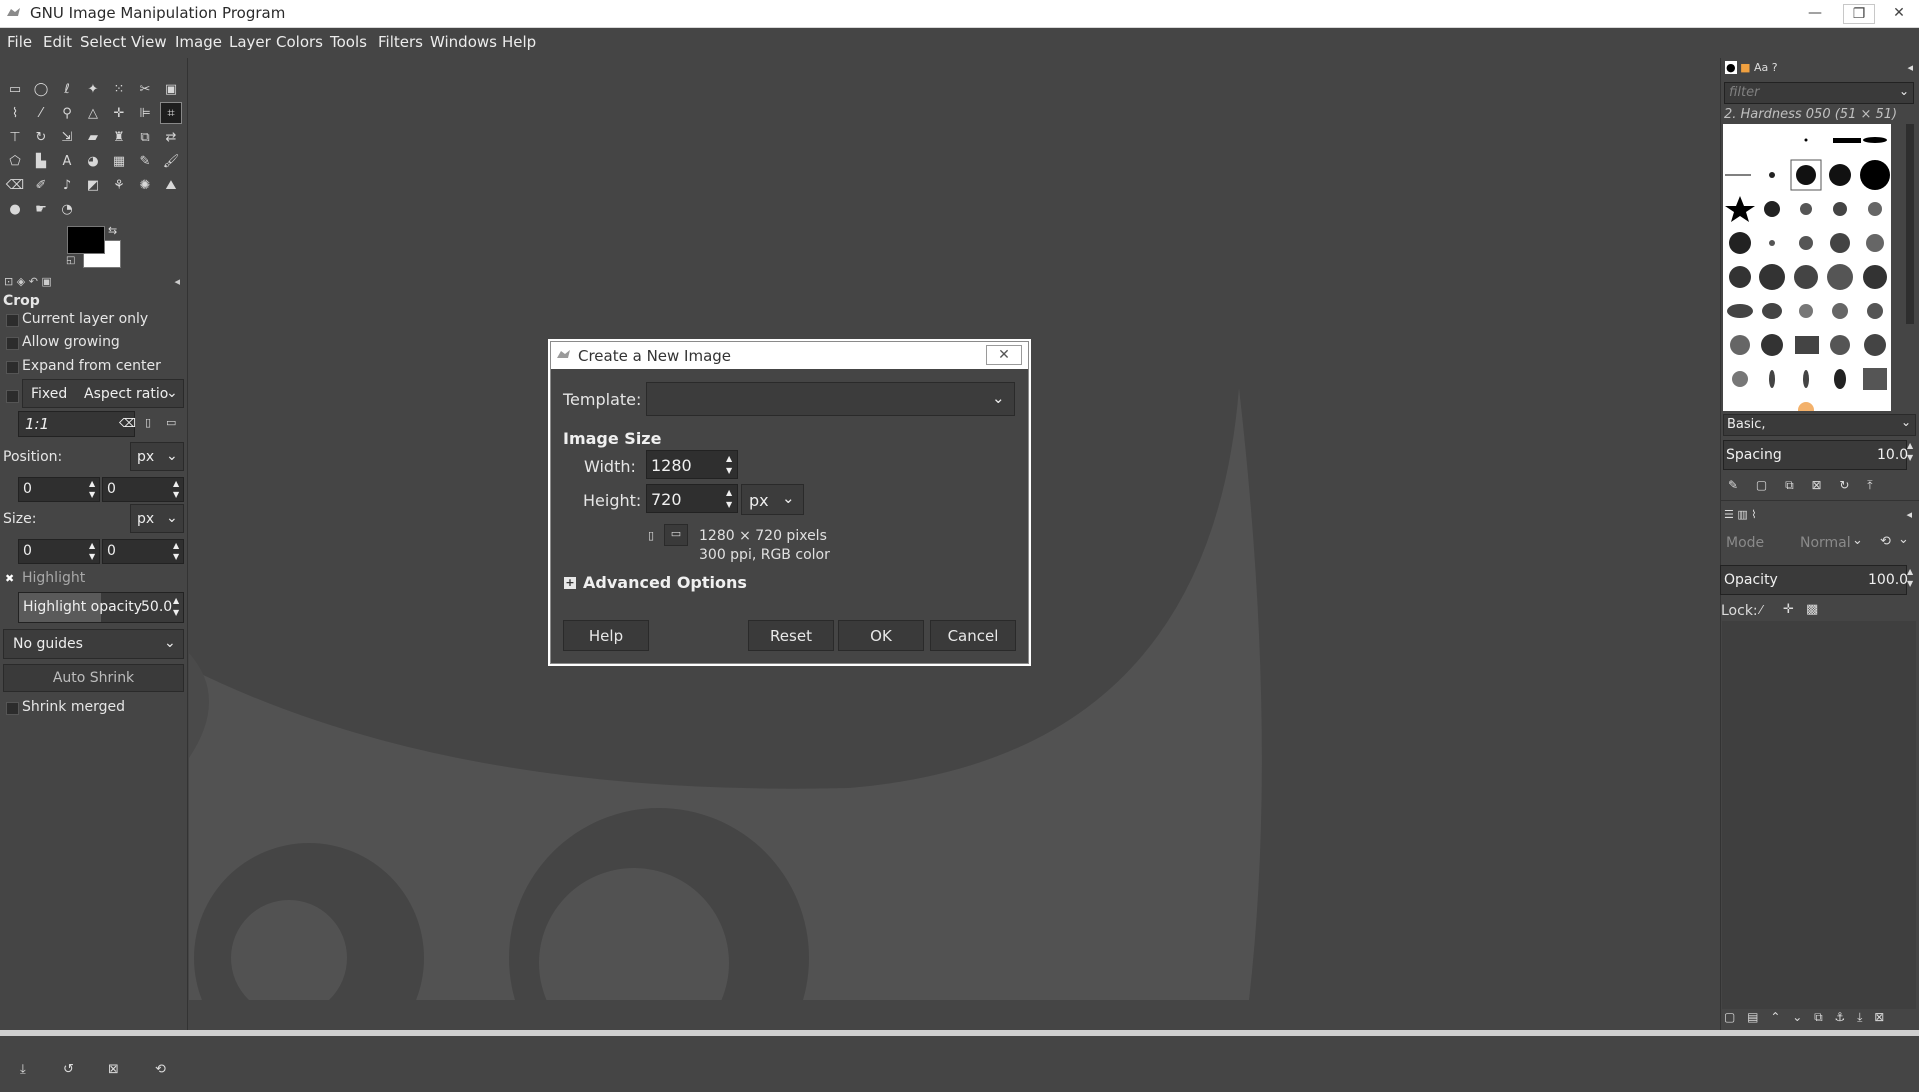 The image size is (1919, 1092). I want to click on highlight-checkbox: ✖, so click(9, 578).